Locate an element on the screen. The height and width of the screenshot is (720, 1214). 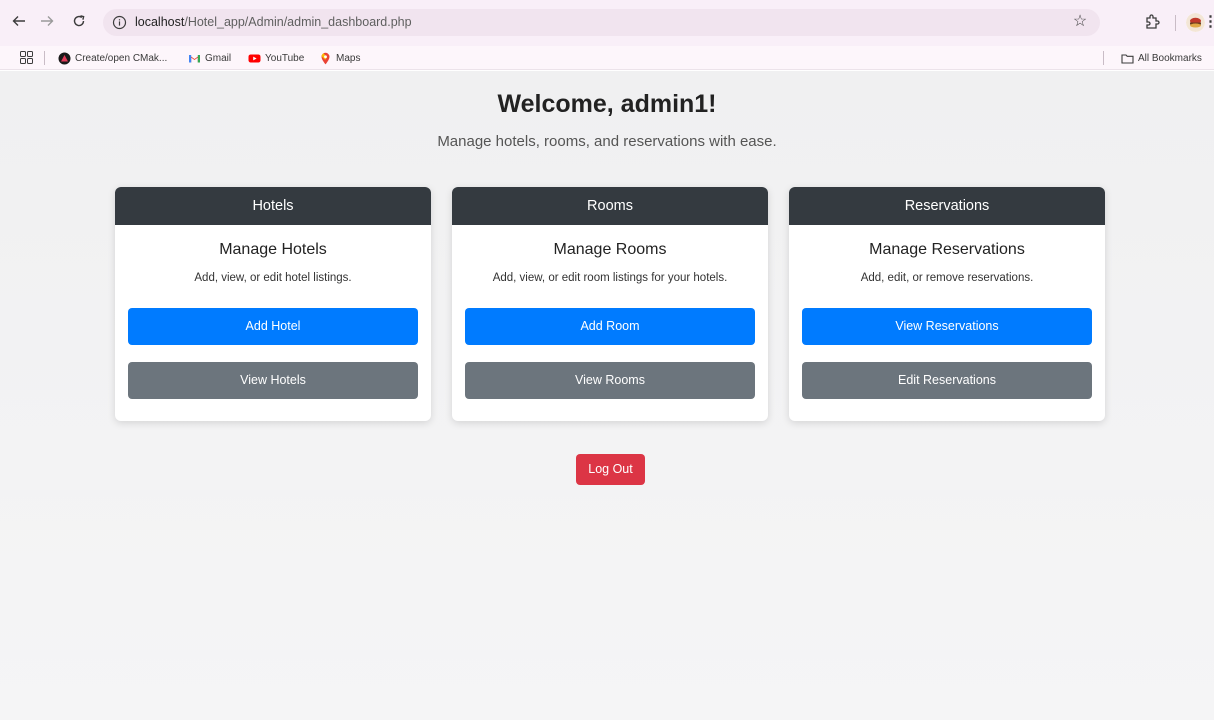
folder-icon is located at coordinates (1127, 58).